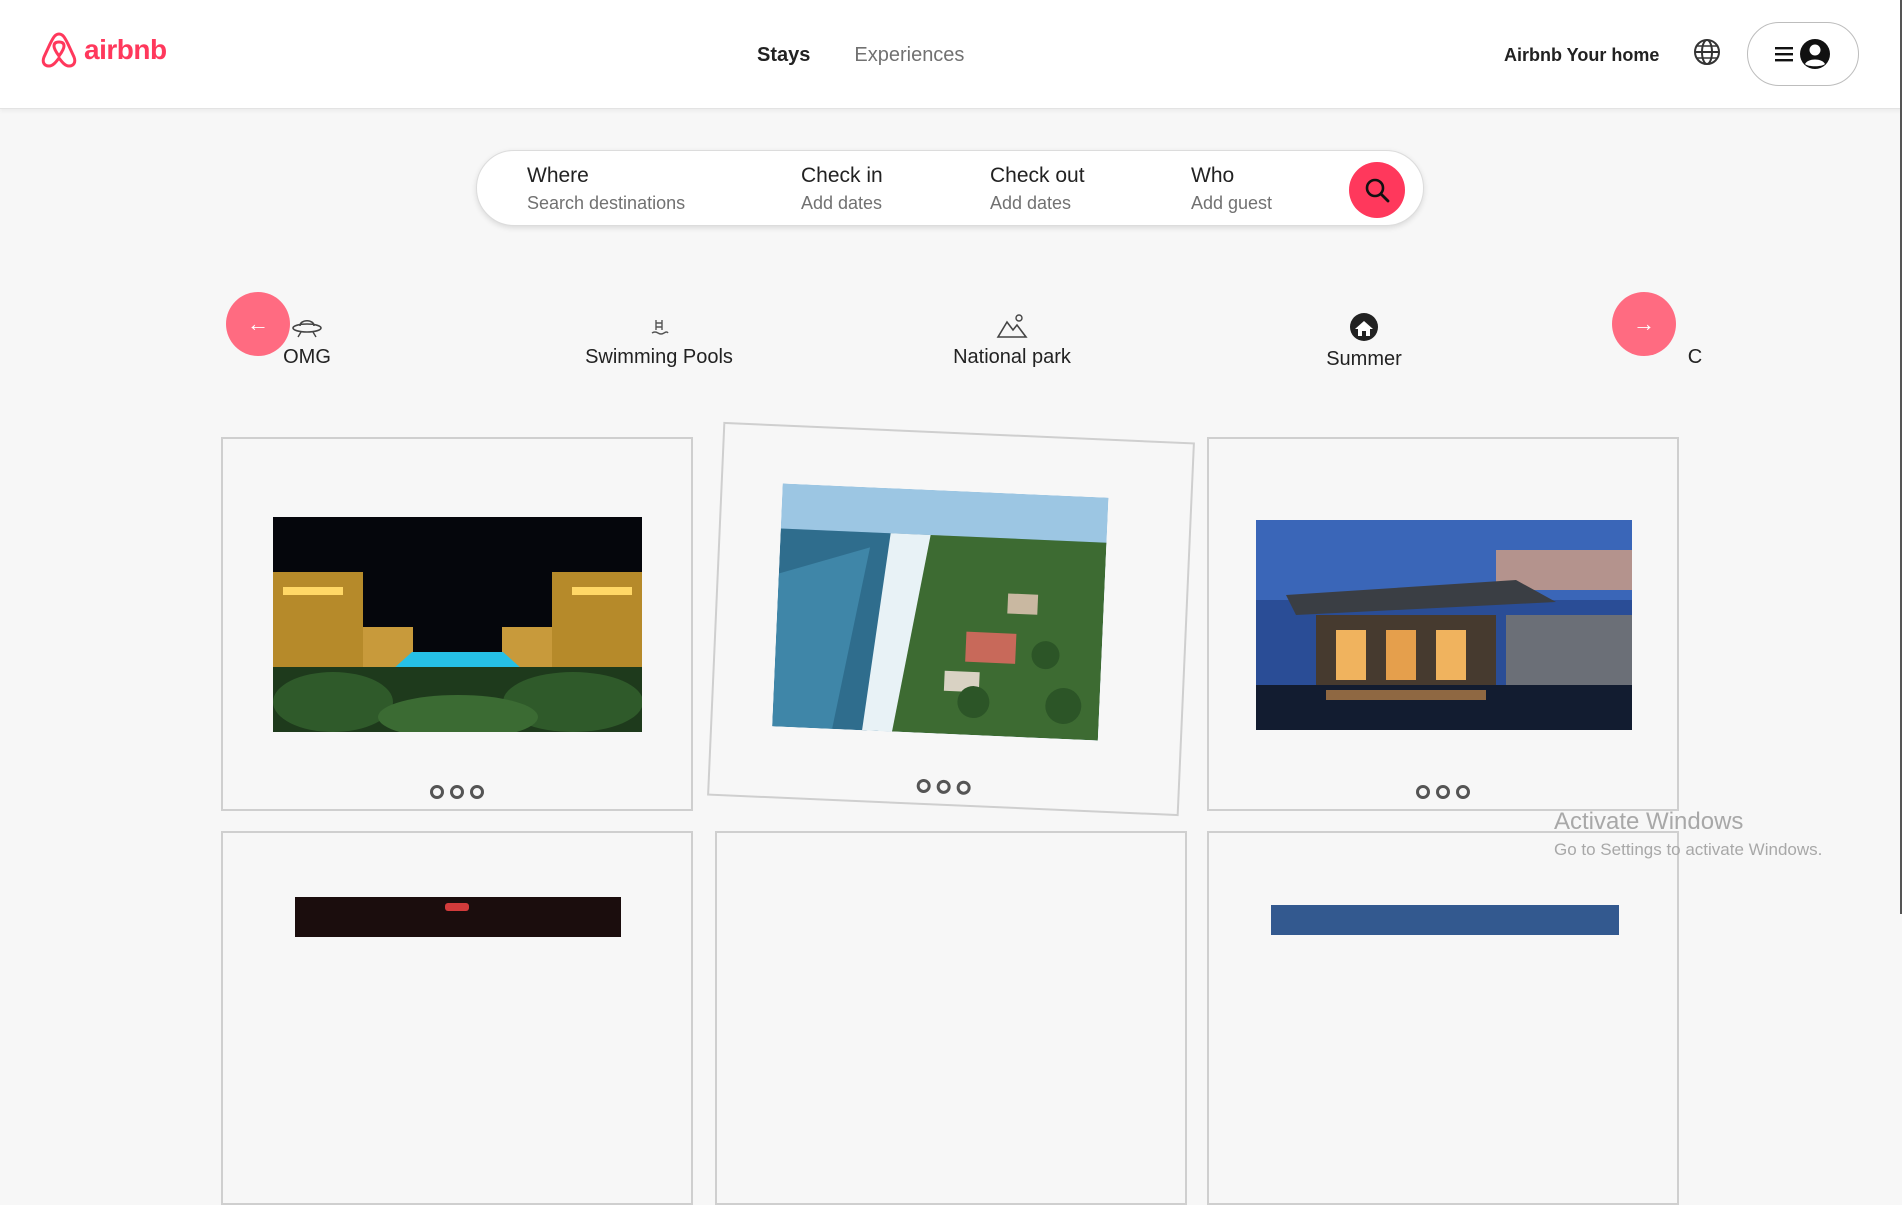 Image resolution: width=1902 pixels, height=1205 pixels. I want to click on mountain-icon, so click(1012, 326).